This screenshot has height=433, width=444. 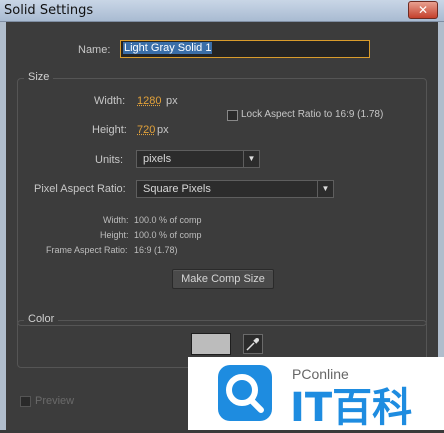 I want to click on units-selected: pixels, so click(x=157, y=159).